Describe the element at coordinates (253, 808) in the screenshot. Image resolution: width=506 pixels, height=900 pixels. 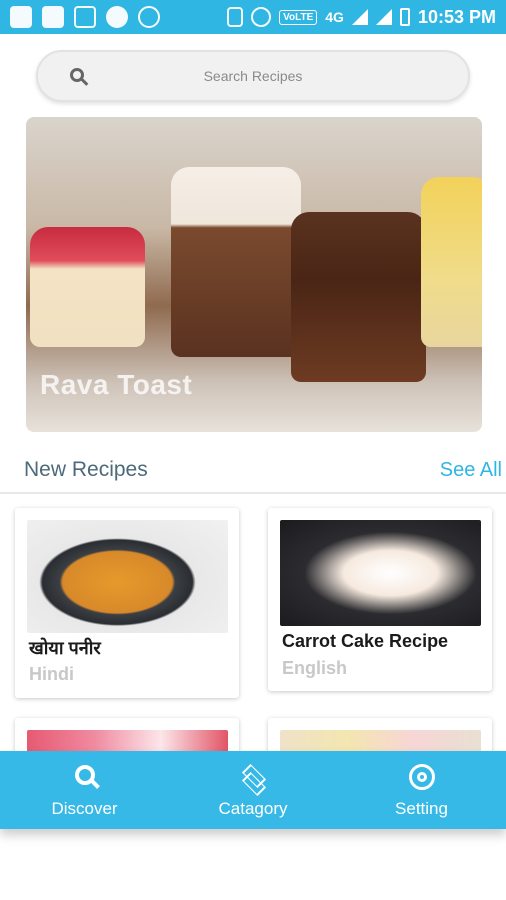
I see `nav-label: Catagory` at that location.